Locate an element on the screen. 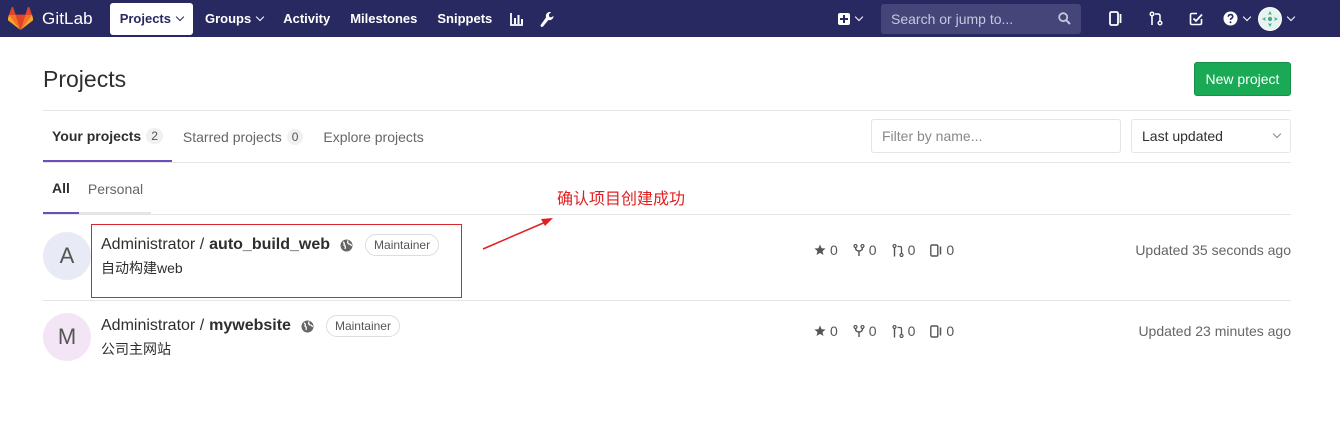 This screenshot has height=441, width=1340. page-title: Projects is located at coordinates (85, 79).